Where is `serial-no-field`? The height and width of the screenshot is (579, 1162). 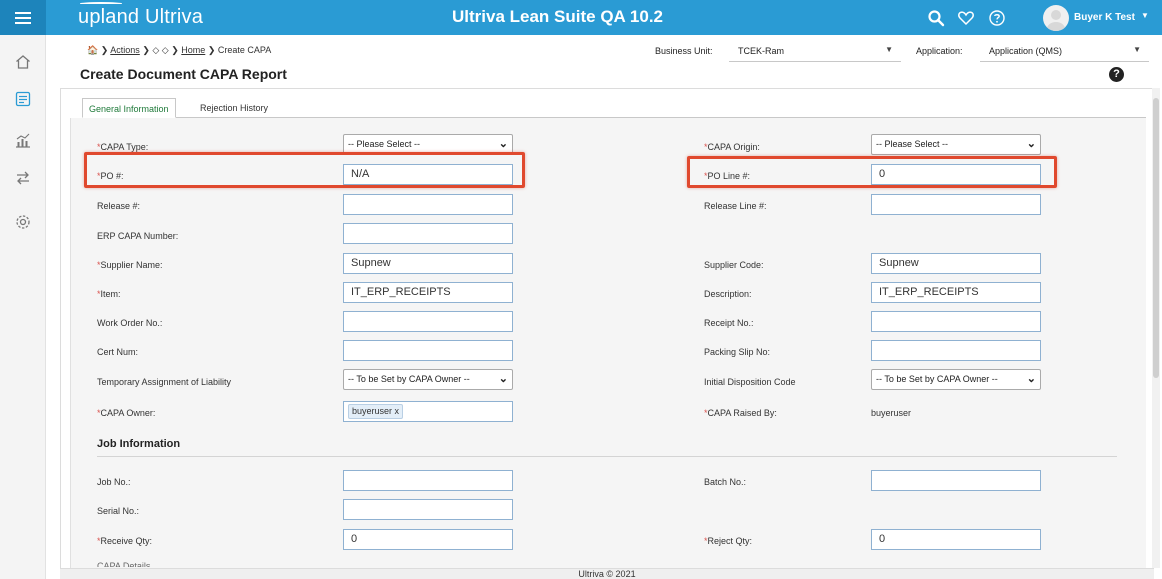 serial-no-field is located at coordinates (428, 509).